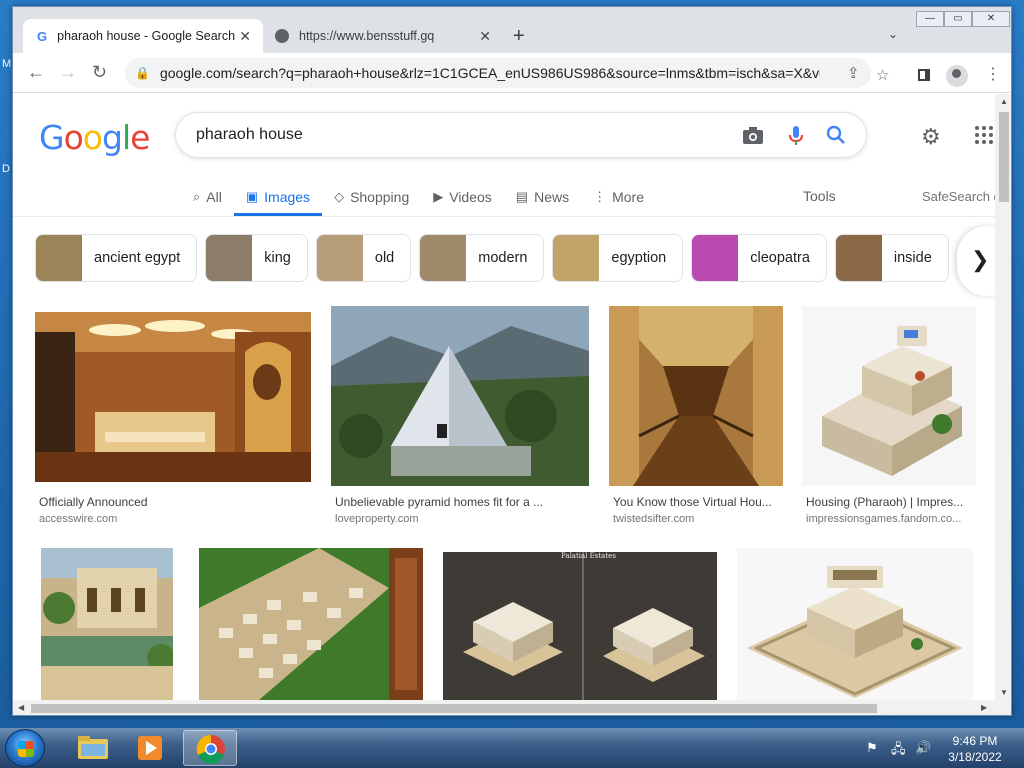 Image resolution: width=1024 pixels, height=768 pixels. I want to click on side-panel-icon, so click(924, 75).